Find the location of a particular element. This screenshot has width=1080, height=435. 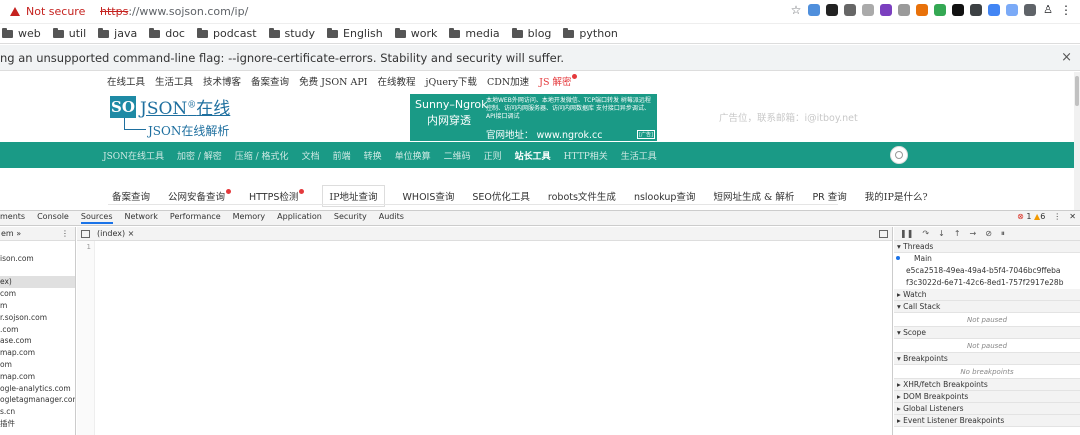

bookmark-folder: doc is located at coordinates (167, 33).